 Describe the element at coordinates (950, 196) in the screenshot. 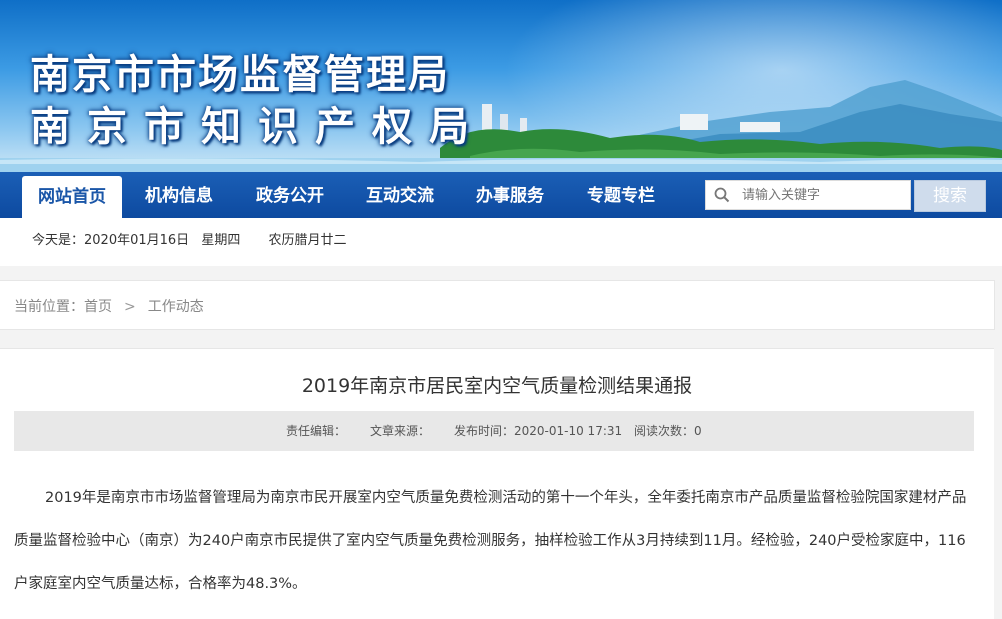

I see `search-button: 搜索` at that location.